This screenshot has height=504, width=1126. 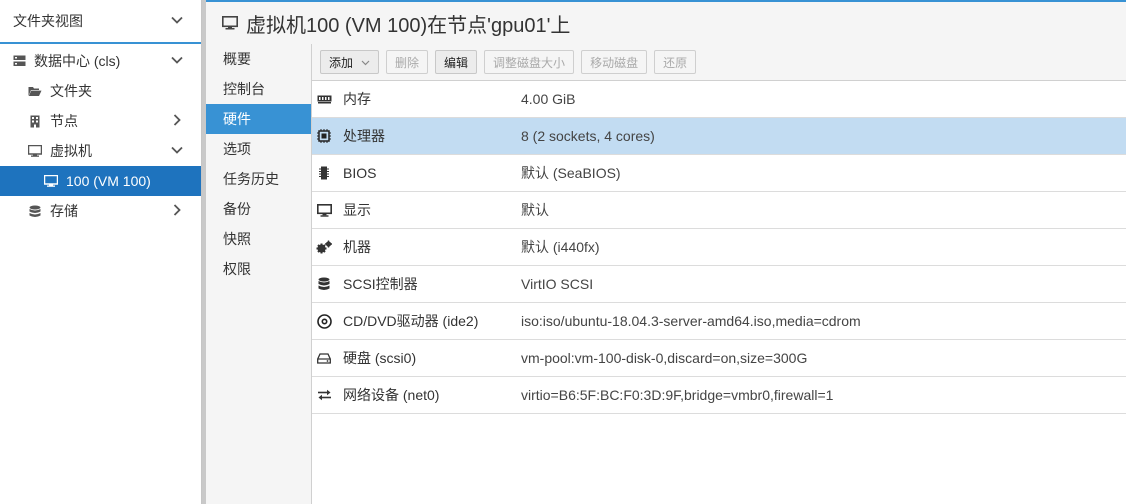 I want to click on tab-options: 选项, so click(x=258, y=149).